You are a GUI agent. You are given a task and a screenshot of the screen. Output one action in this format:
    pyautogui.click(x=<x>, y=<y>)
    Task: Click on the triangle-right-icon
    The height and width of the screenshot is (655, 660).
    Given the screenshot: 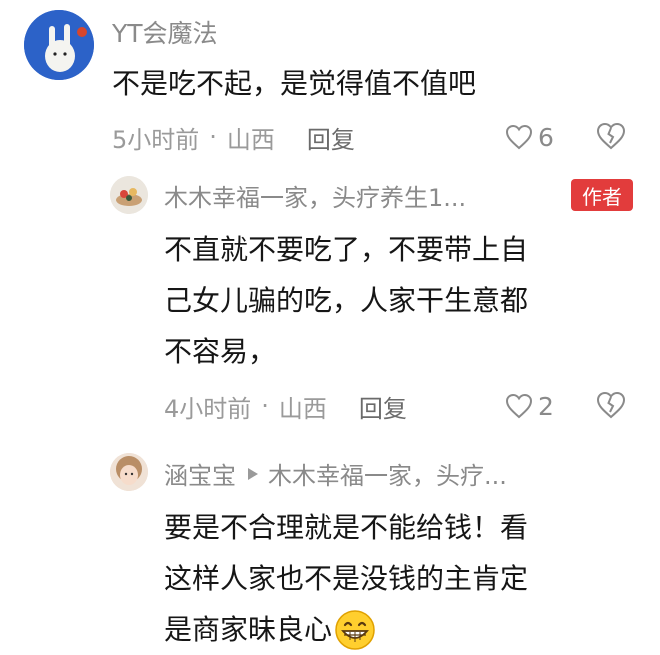 What is the action you would take?
    pyautogui.click(x=253, y=473)
    